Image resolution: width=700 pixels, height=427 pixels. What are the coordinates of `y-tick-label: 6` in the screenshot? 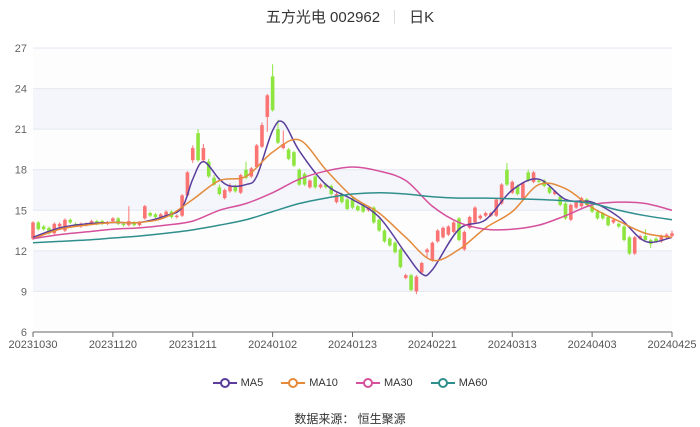 It's located at (24, 333).